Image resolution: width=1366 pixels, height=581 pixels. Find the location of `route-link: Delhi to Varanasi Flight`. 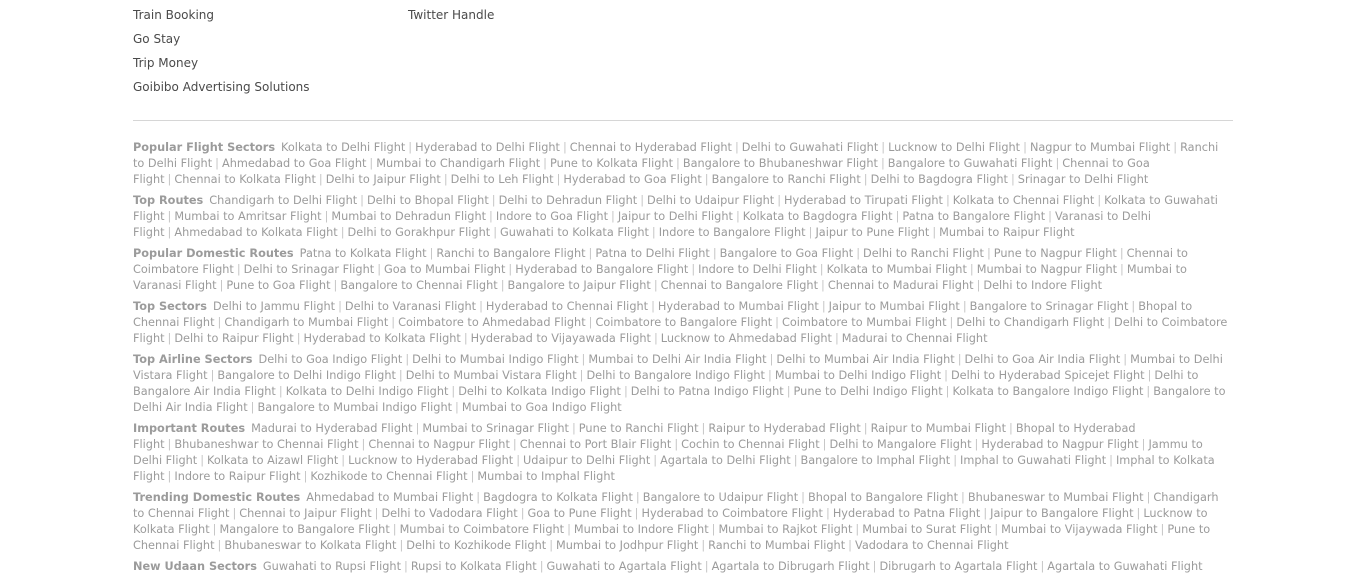

route-link: Delhi to Varanasi Flight is located at coordinates (410, 306).